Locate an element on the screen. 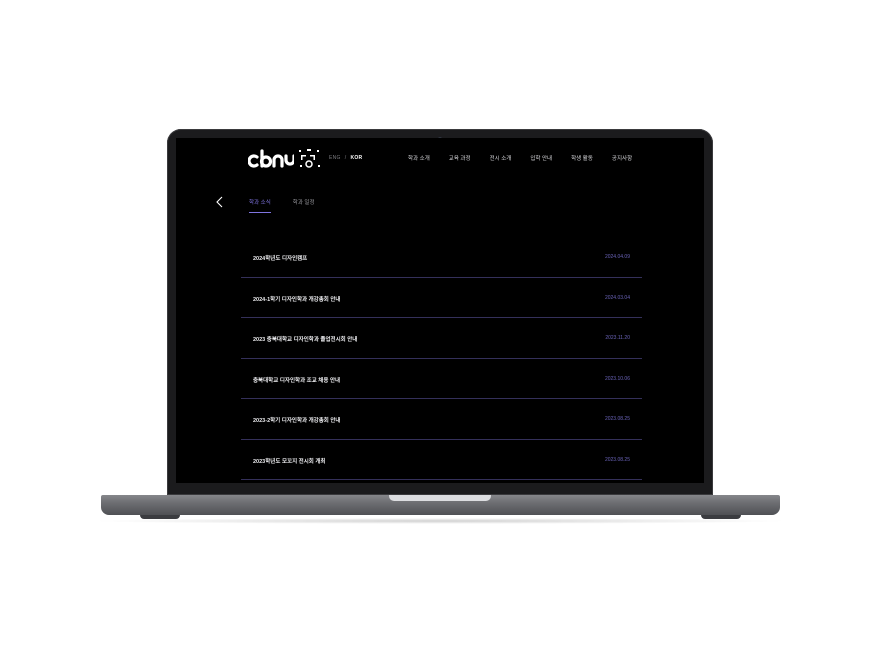  chevron-left-icon is located at coordinates (220, 202).